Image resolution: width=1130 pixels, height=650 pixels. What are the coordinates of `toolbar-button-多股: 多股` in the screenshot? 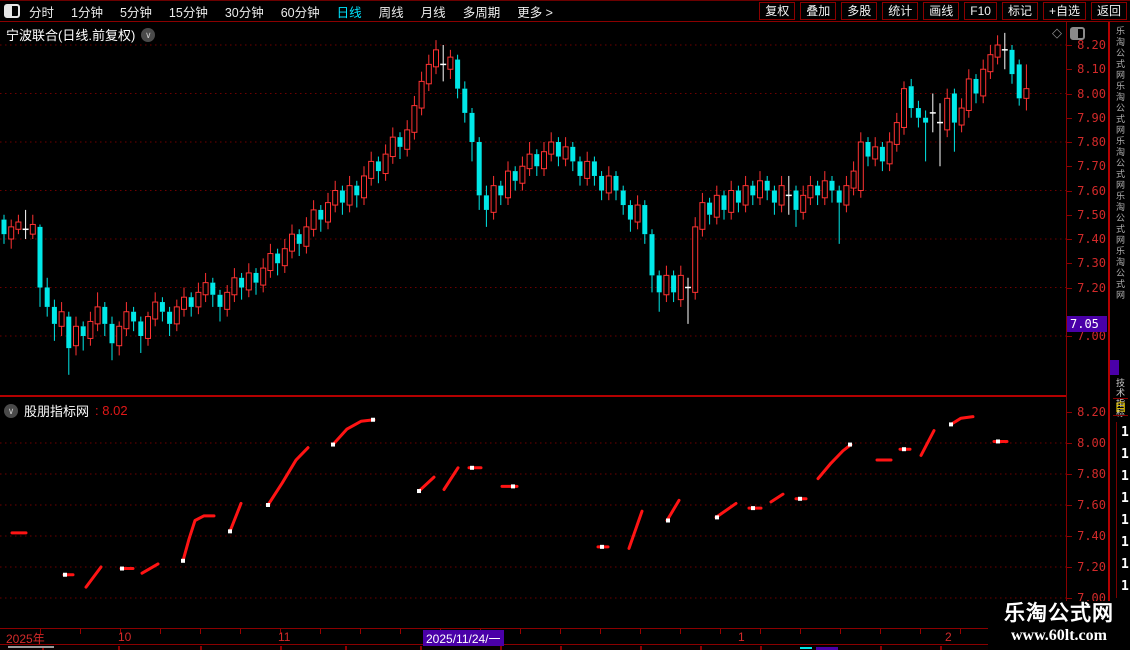 It's located at (859, 11).